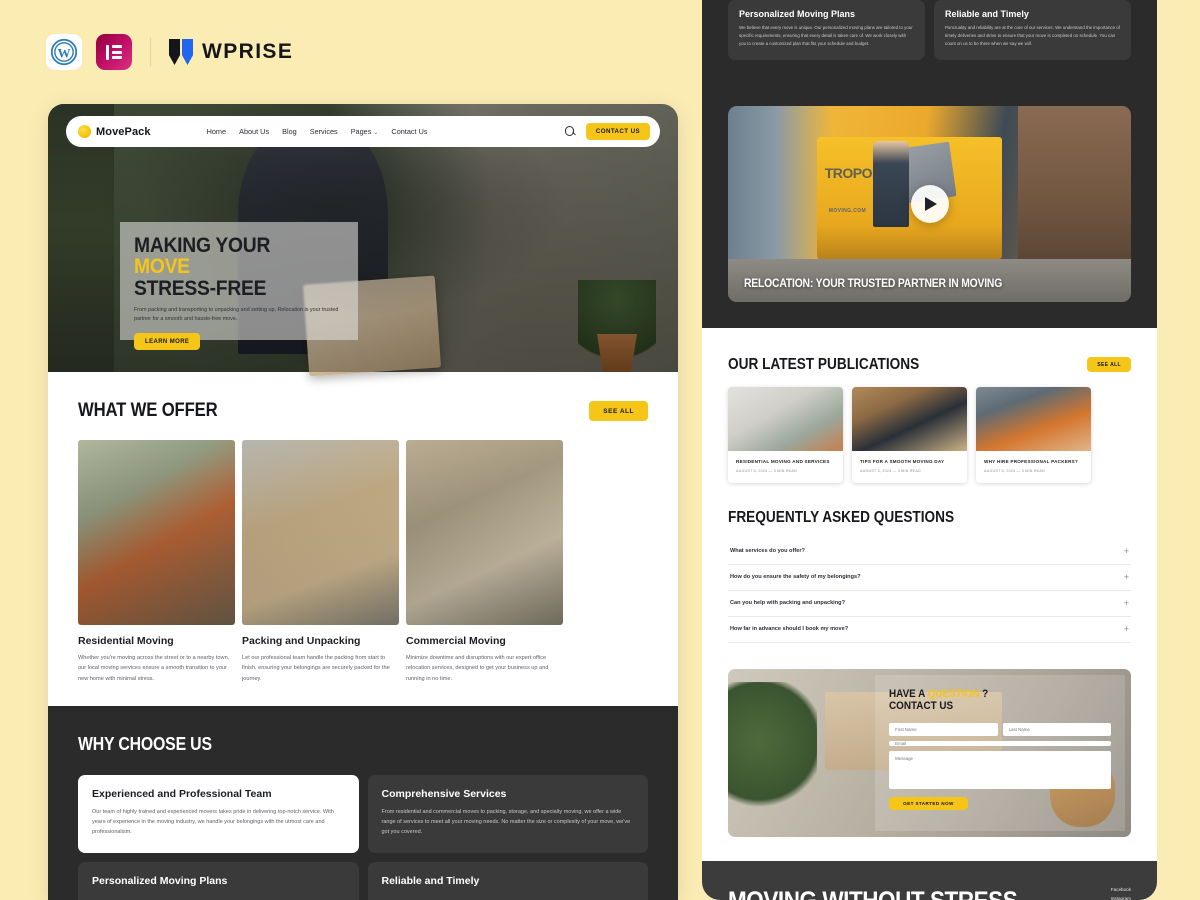 Image resolution: width=1200 pixels, height=900 pixels. What do you see at coordinates (1121, 889) in the screenshot?
I see `footer-social-facebook: Facebook` at bounding box center [1121, 889].